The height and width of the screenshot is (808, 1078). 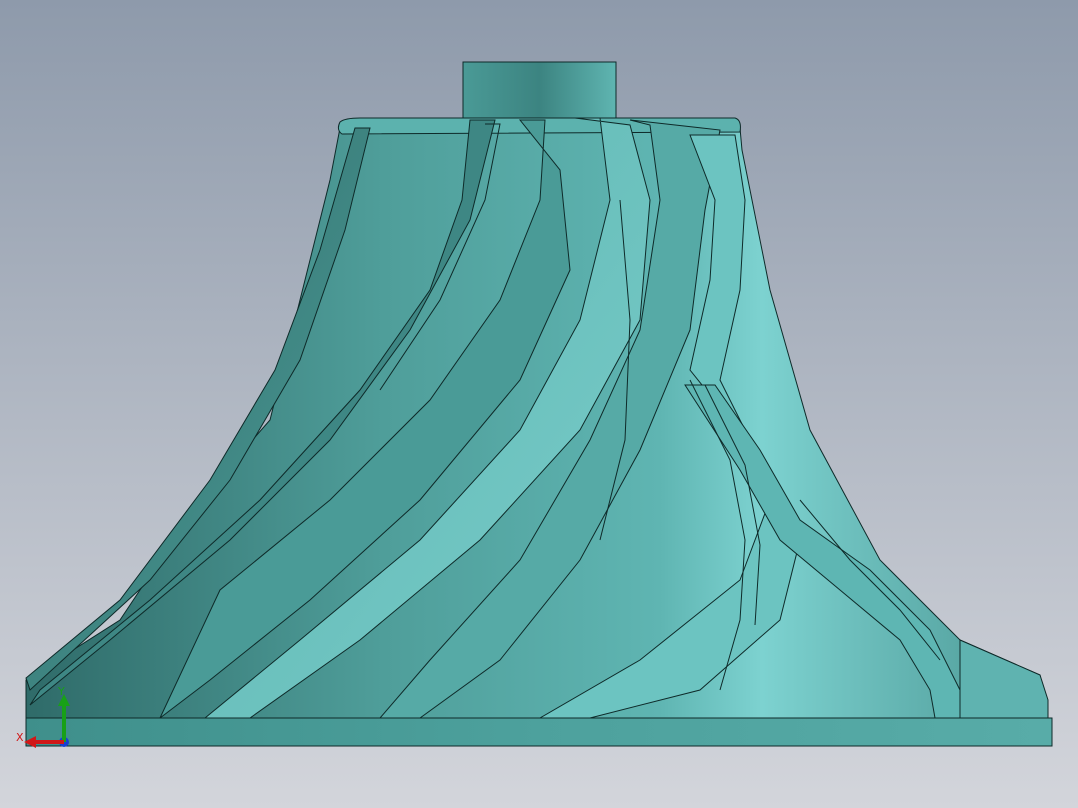 What do you see at coordinates (20, 737) in the screenshot?
I see `triad-x-label: X` at bounding box center [20, 737].